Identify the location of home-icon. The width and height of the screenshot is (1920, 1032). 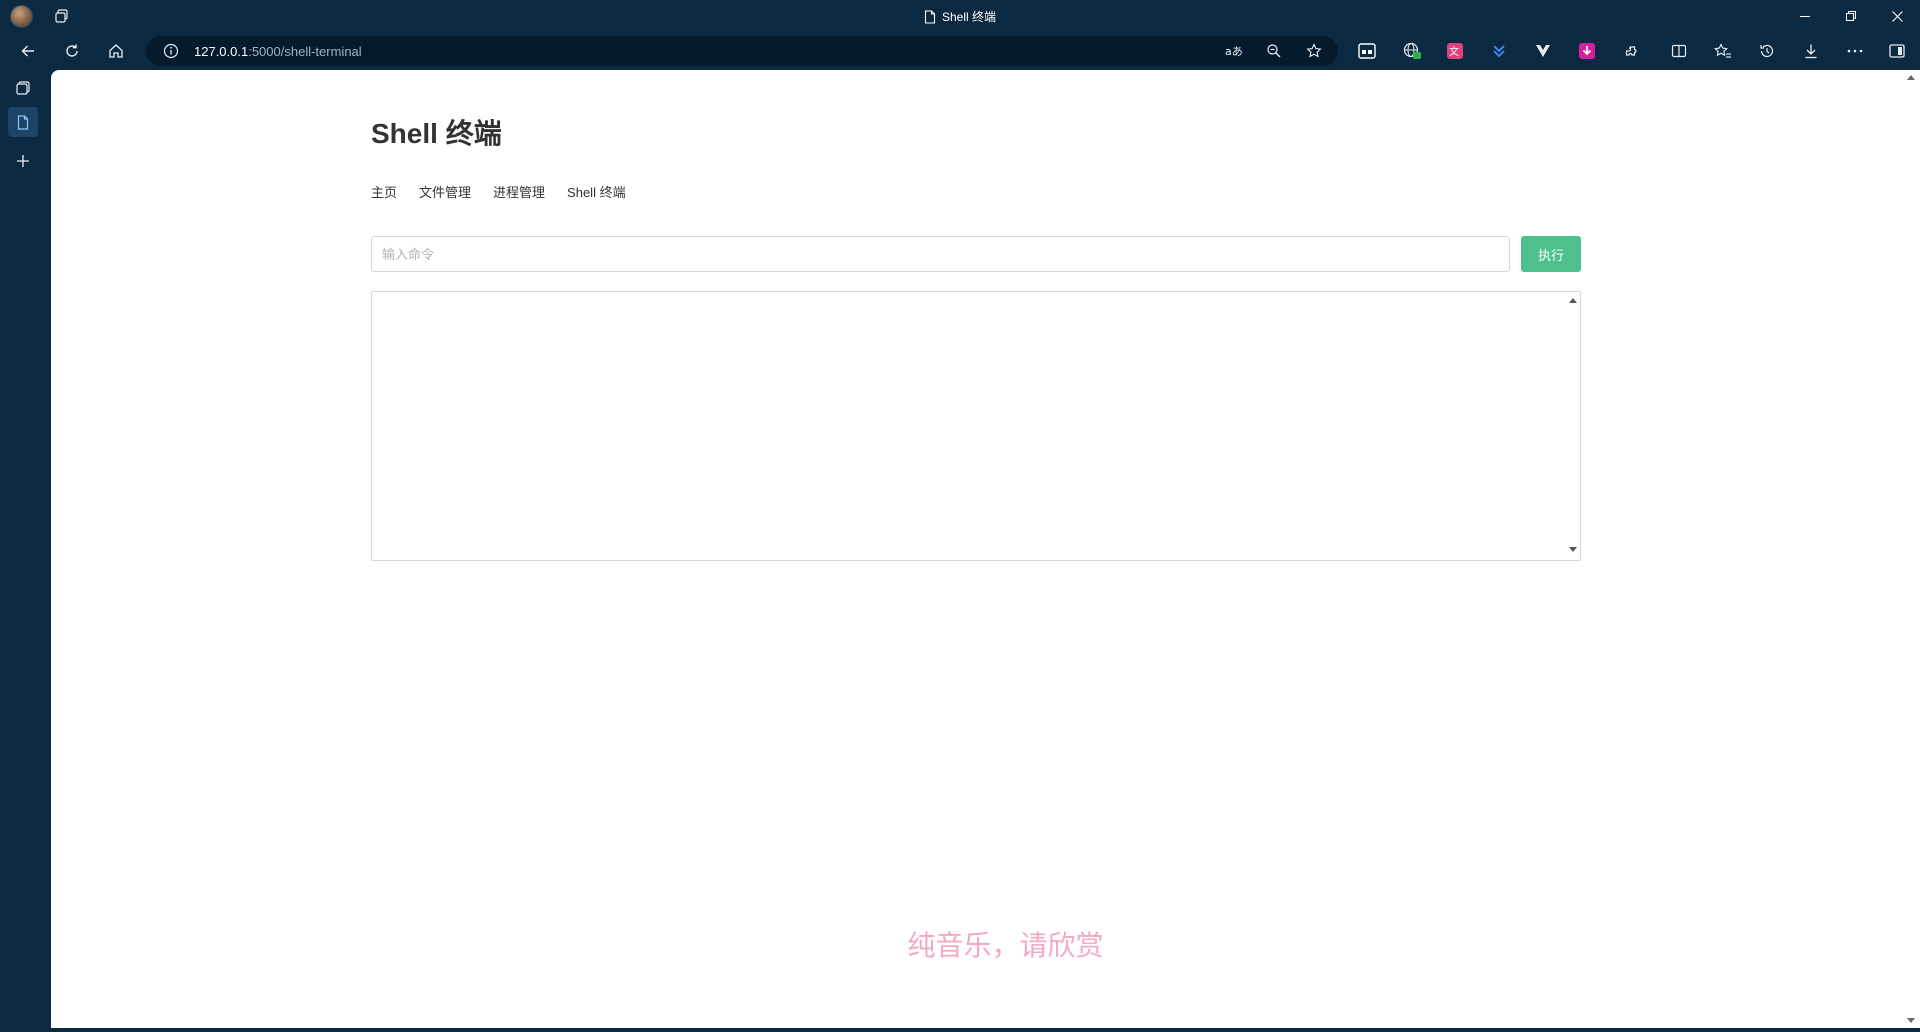
(116, 51).